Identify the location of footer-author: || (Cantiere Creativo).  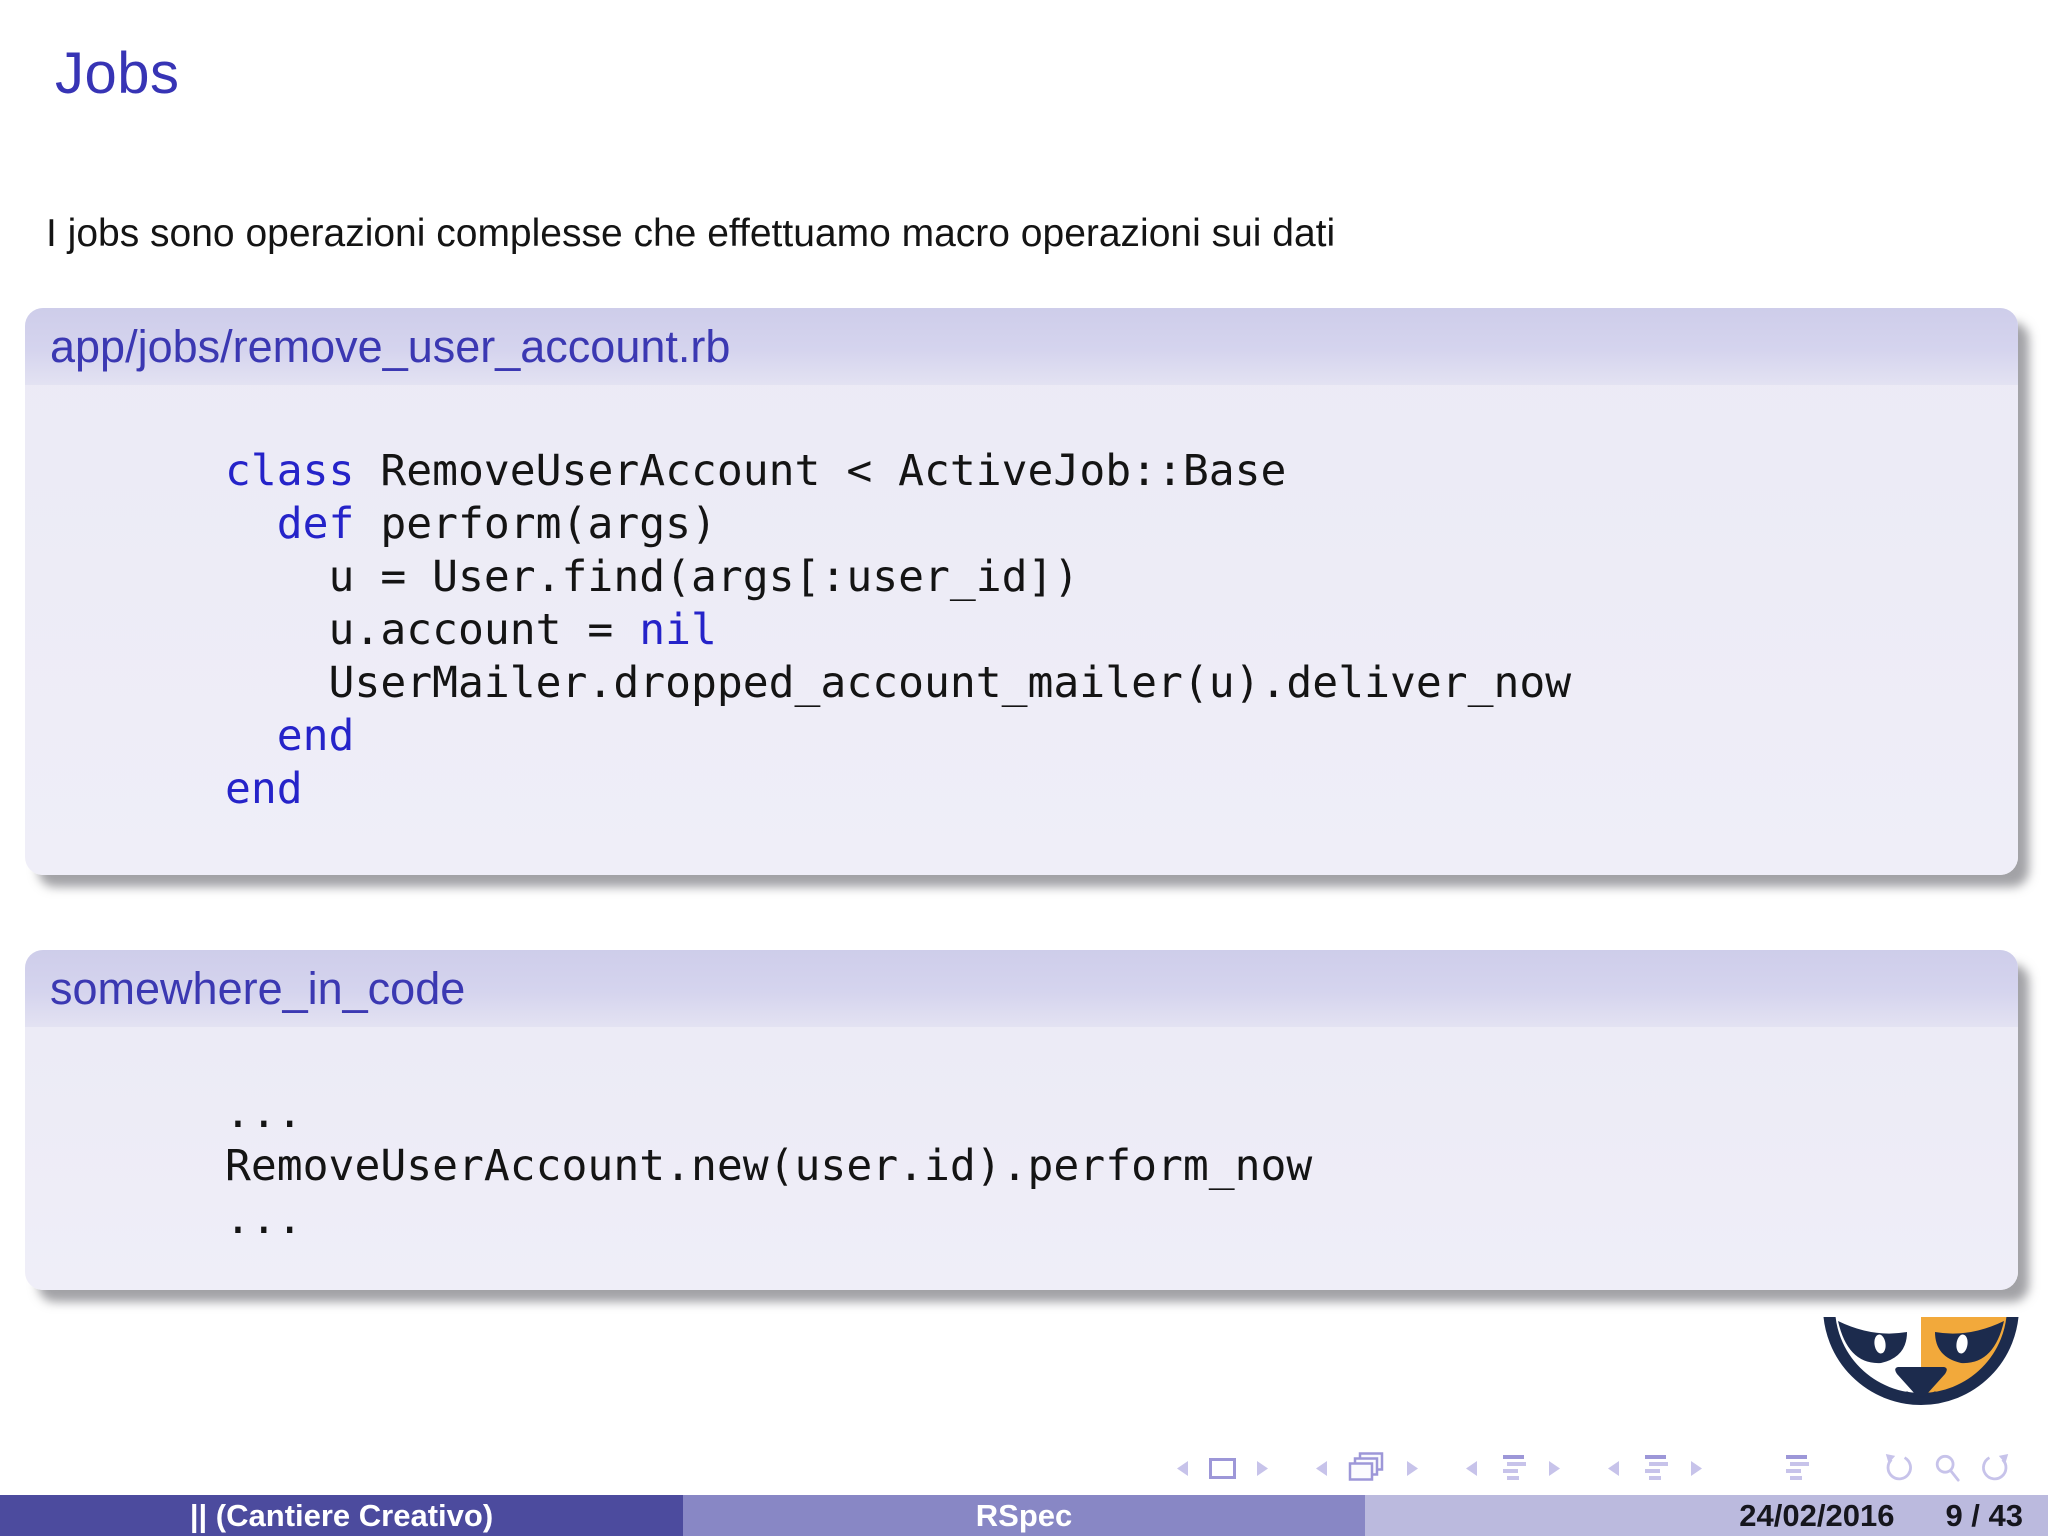
(341, 1515).